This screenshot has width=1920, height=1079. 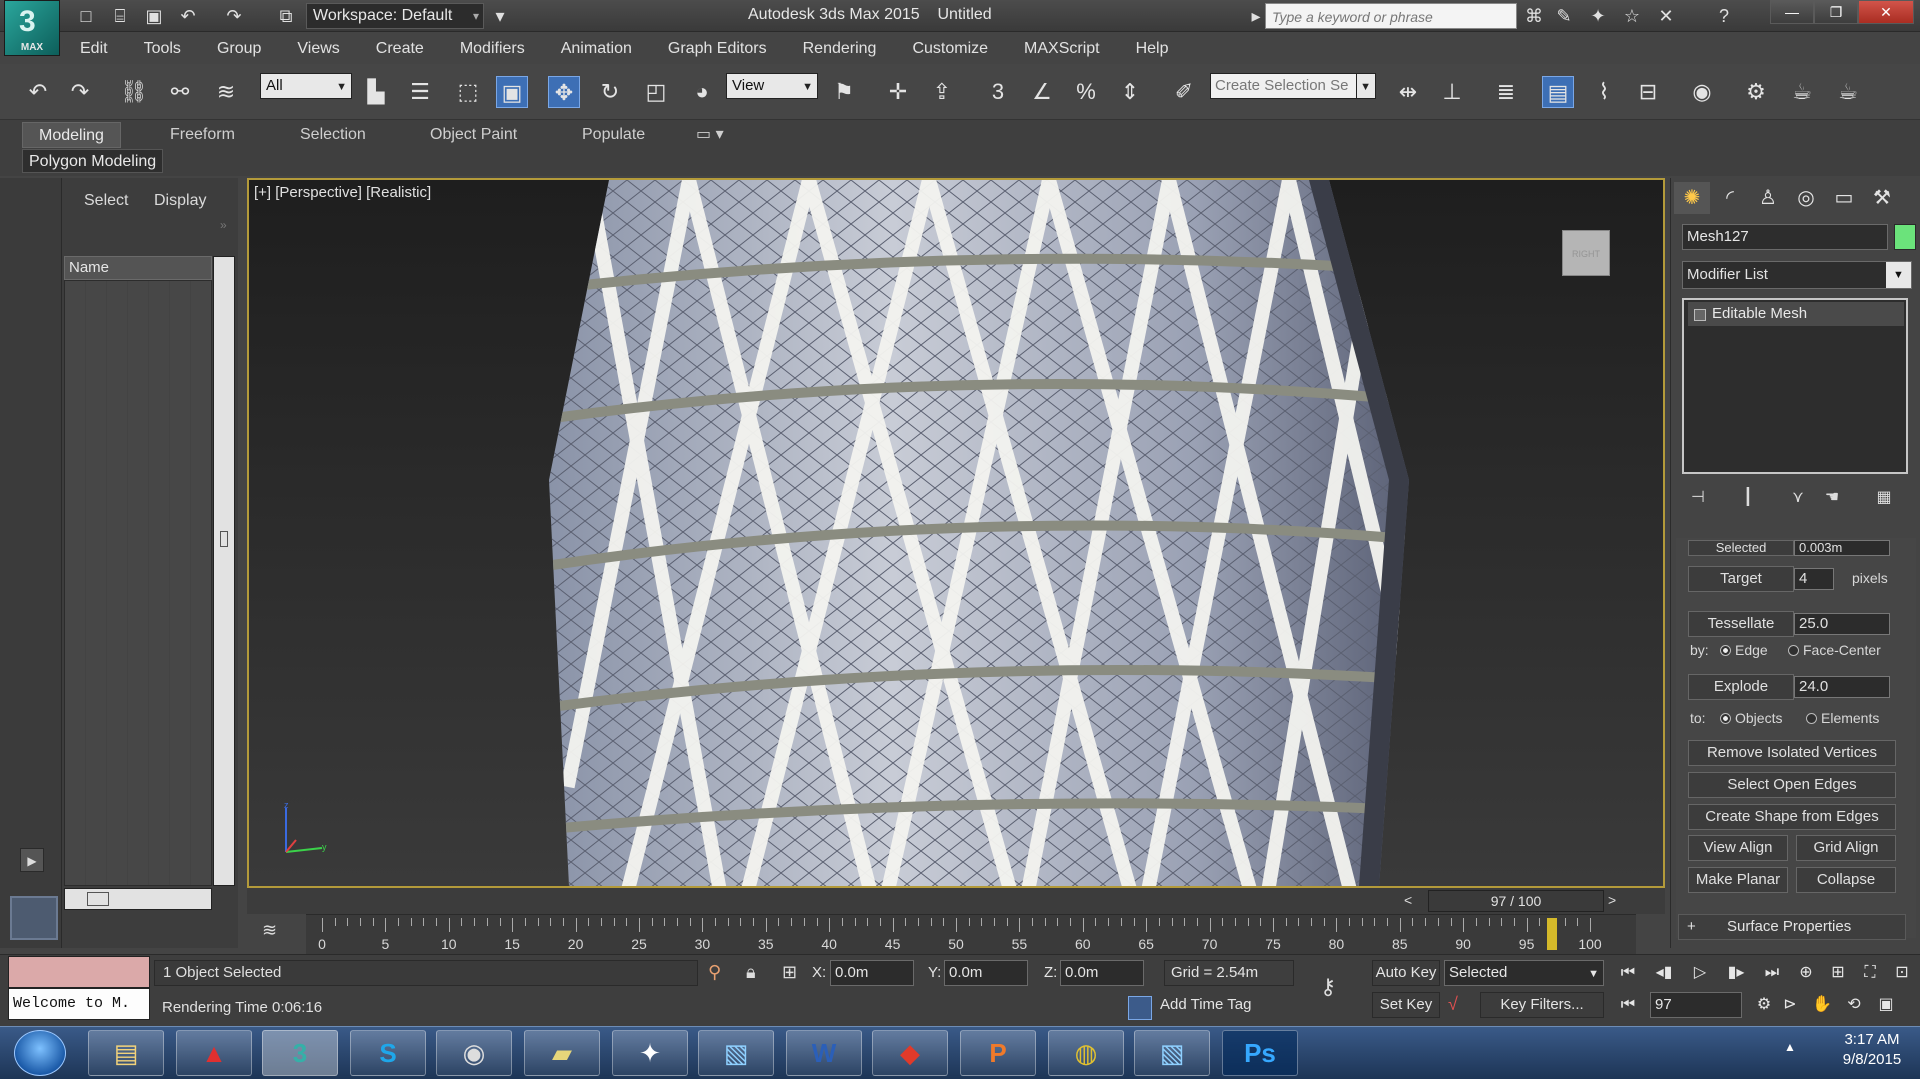 What do you see at coordinates (789, 972) in the screenshot?
I see `absolute-mode-icon: ⊞` at bounding box center [789, 972].